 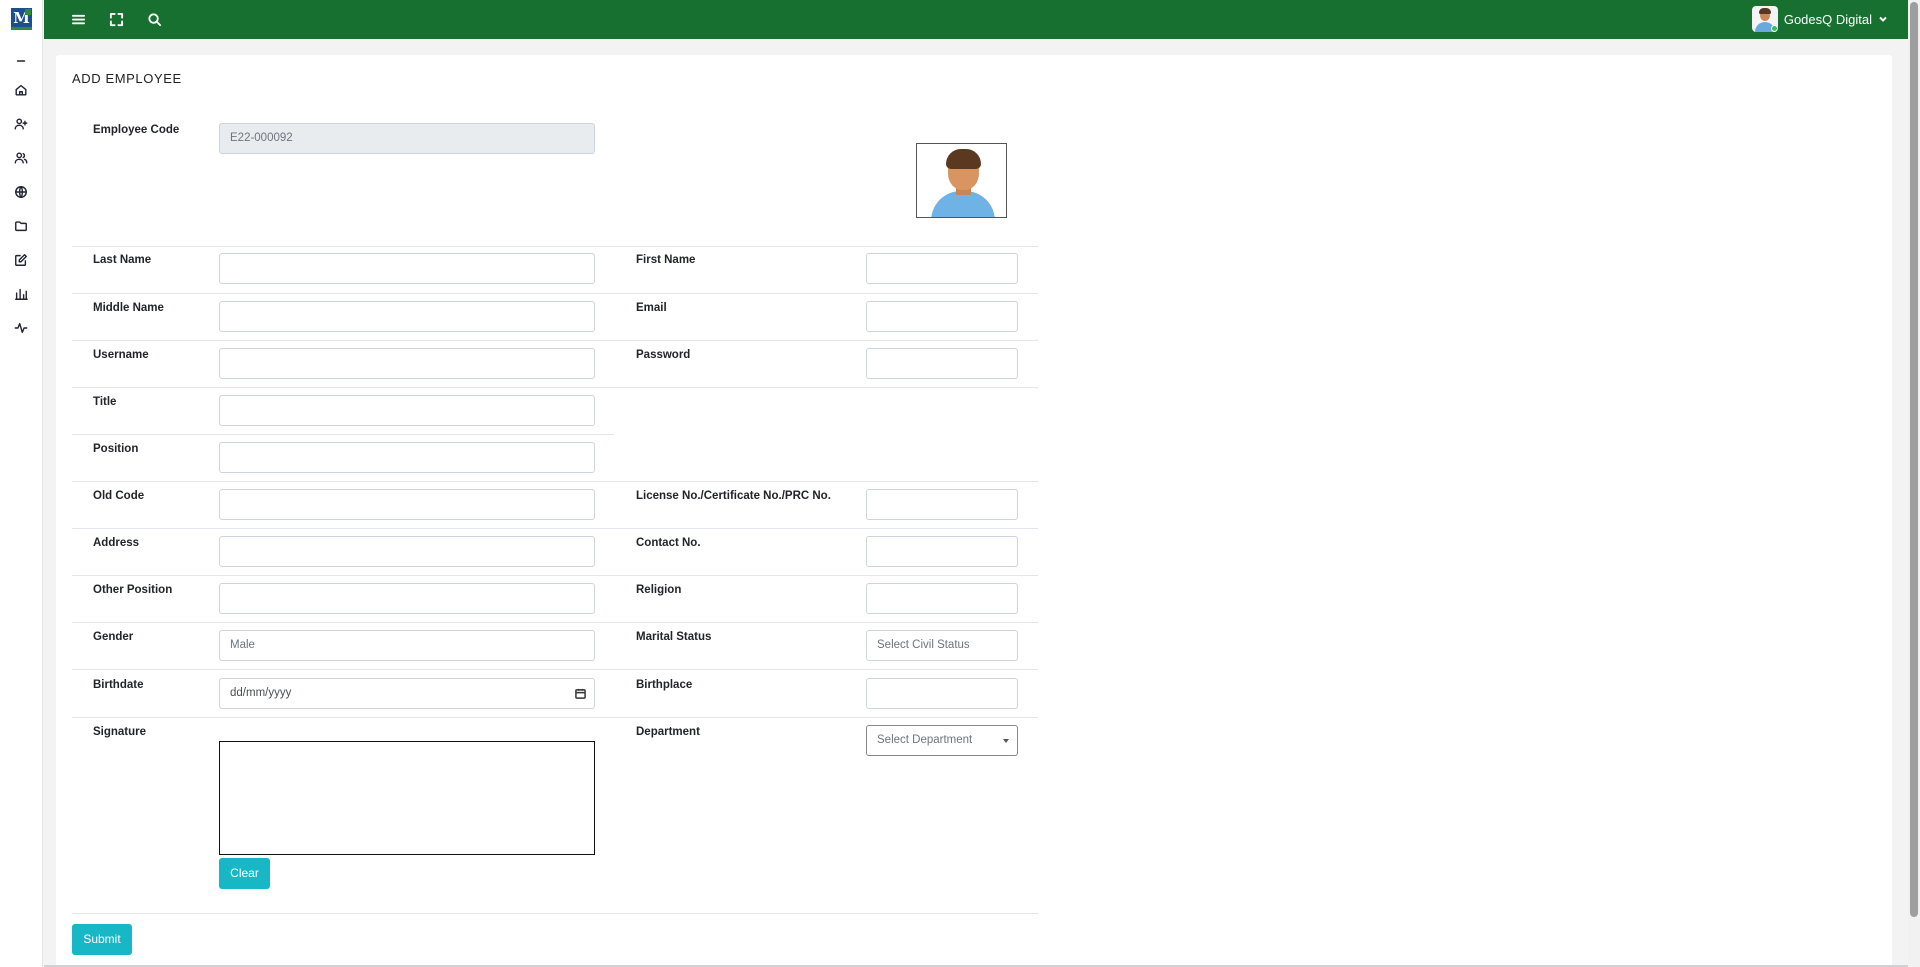 What do you see at coordinates (659, 590) in the screenshot?
I see `religion-label: Religion` at bounding box center [659, 590].